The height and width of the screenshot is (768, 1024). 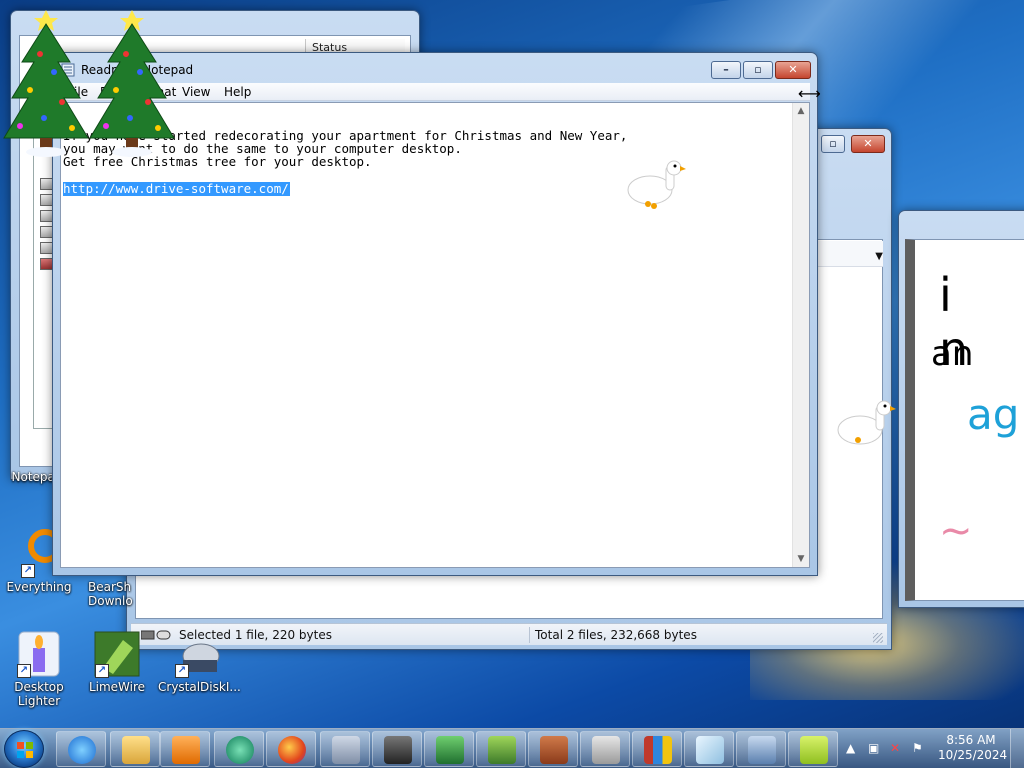 What do you see at coordinates (809, 93) in the screenshot?
I see `resize-cursor-icon: ⟷` at bounding box center [809, 93].